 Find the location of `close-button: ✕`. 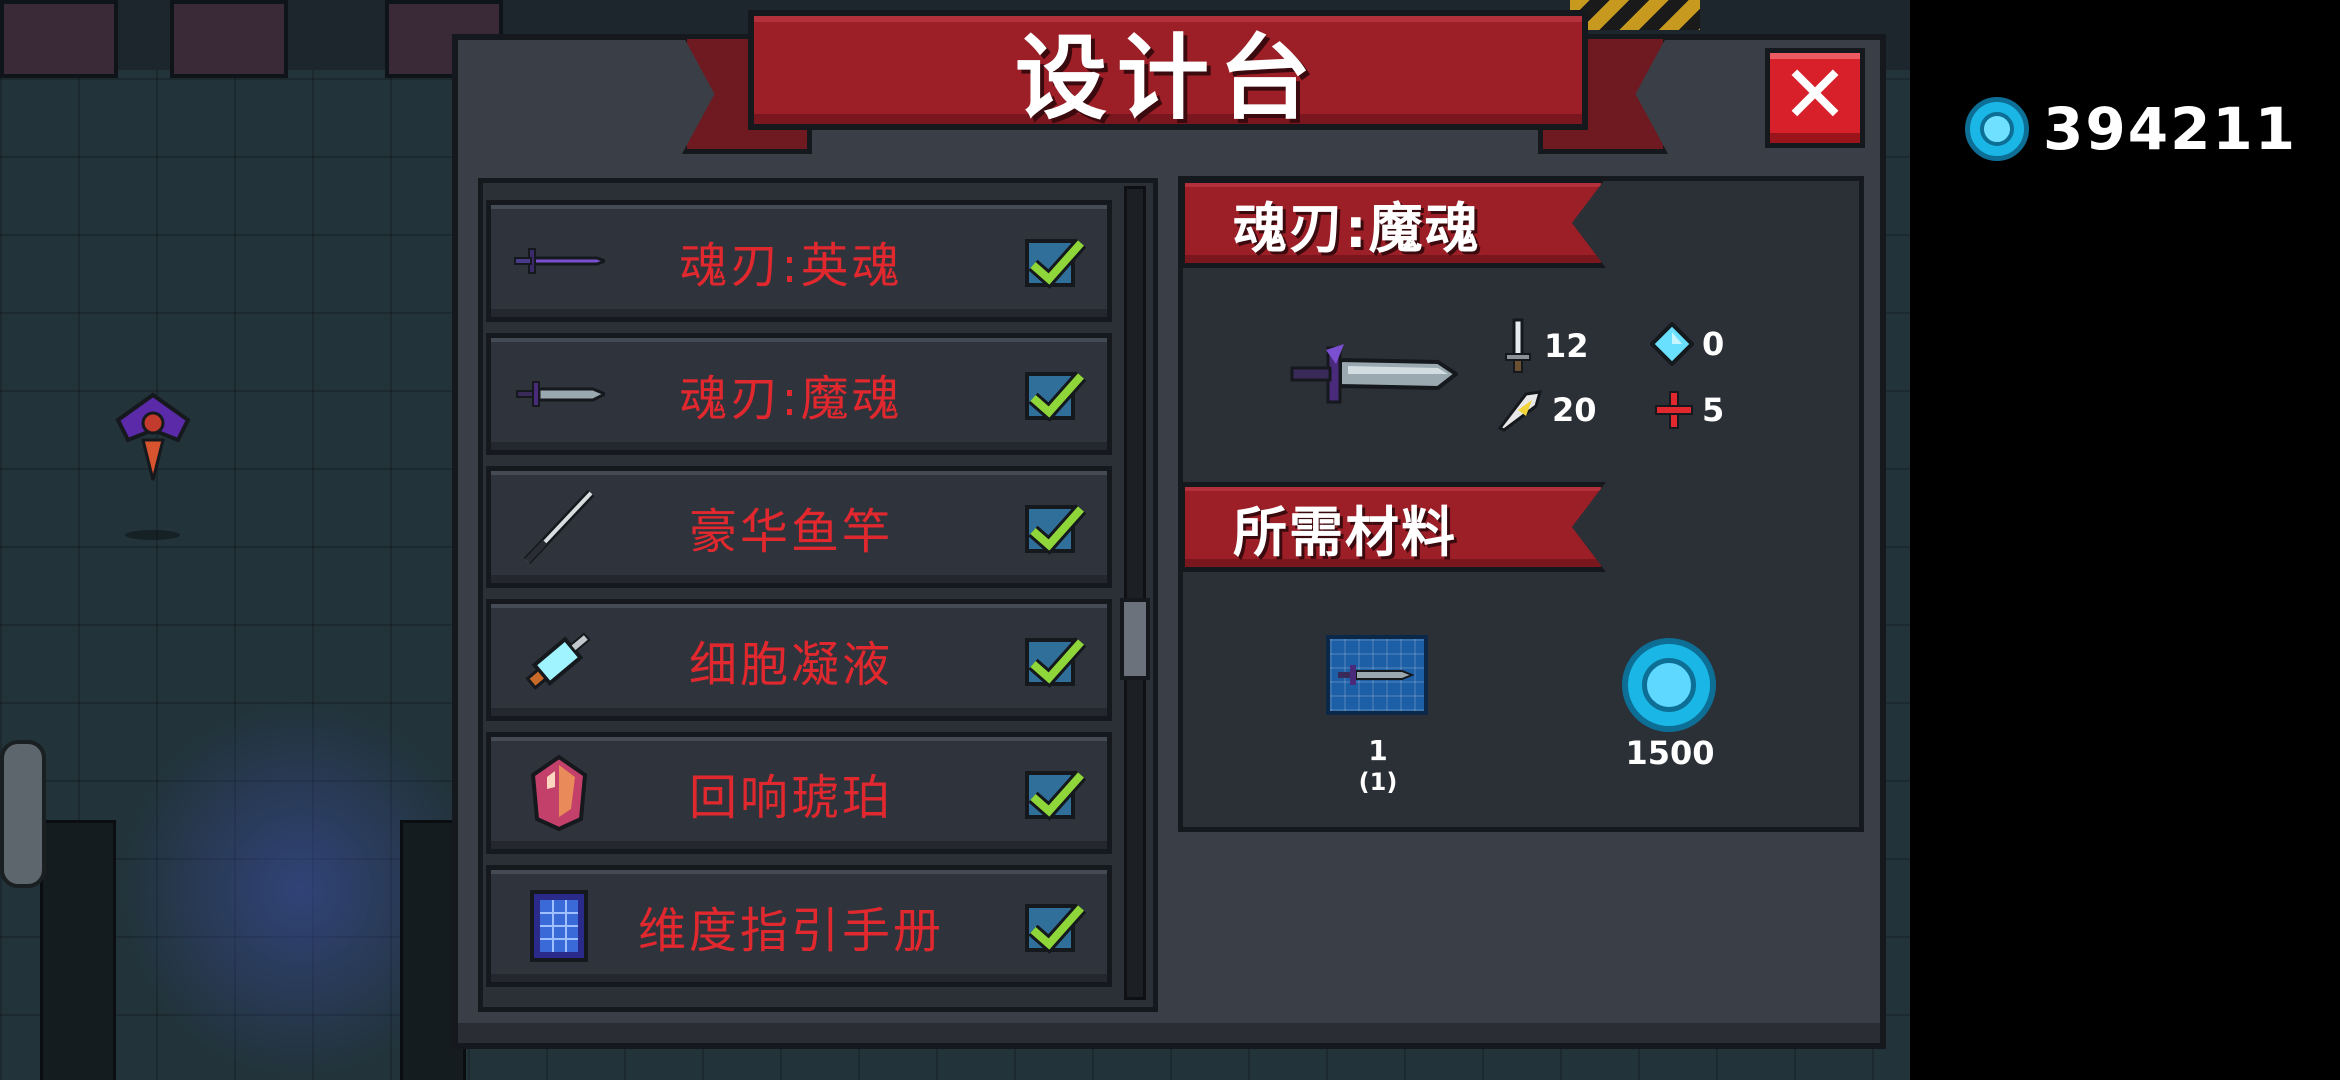

close-button: ✕ is located at coordinates (1815, 98).